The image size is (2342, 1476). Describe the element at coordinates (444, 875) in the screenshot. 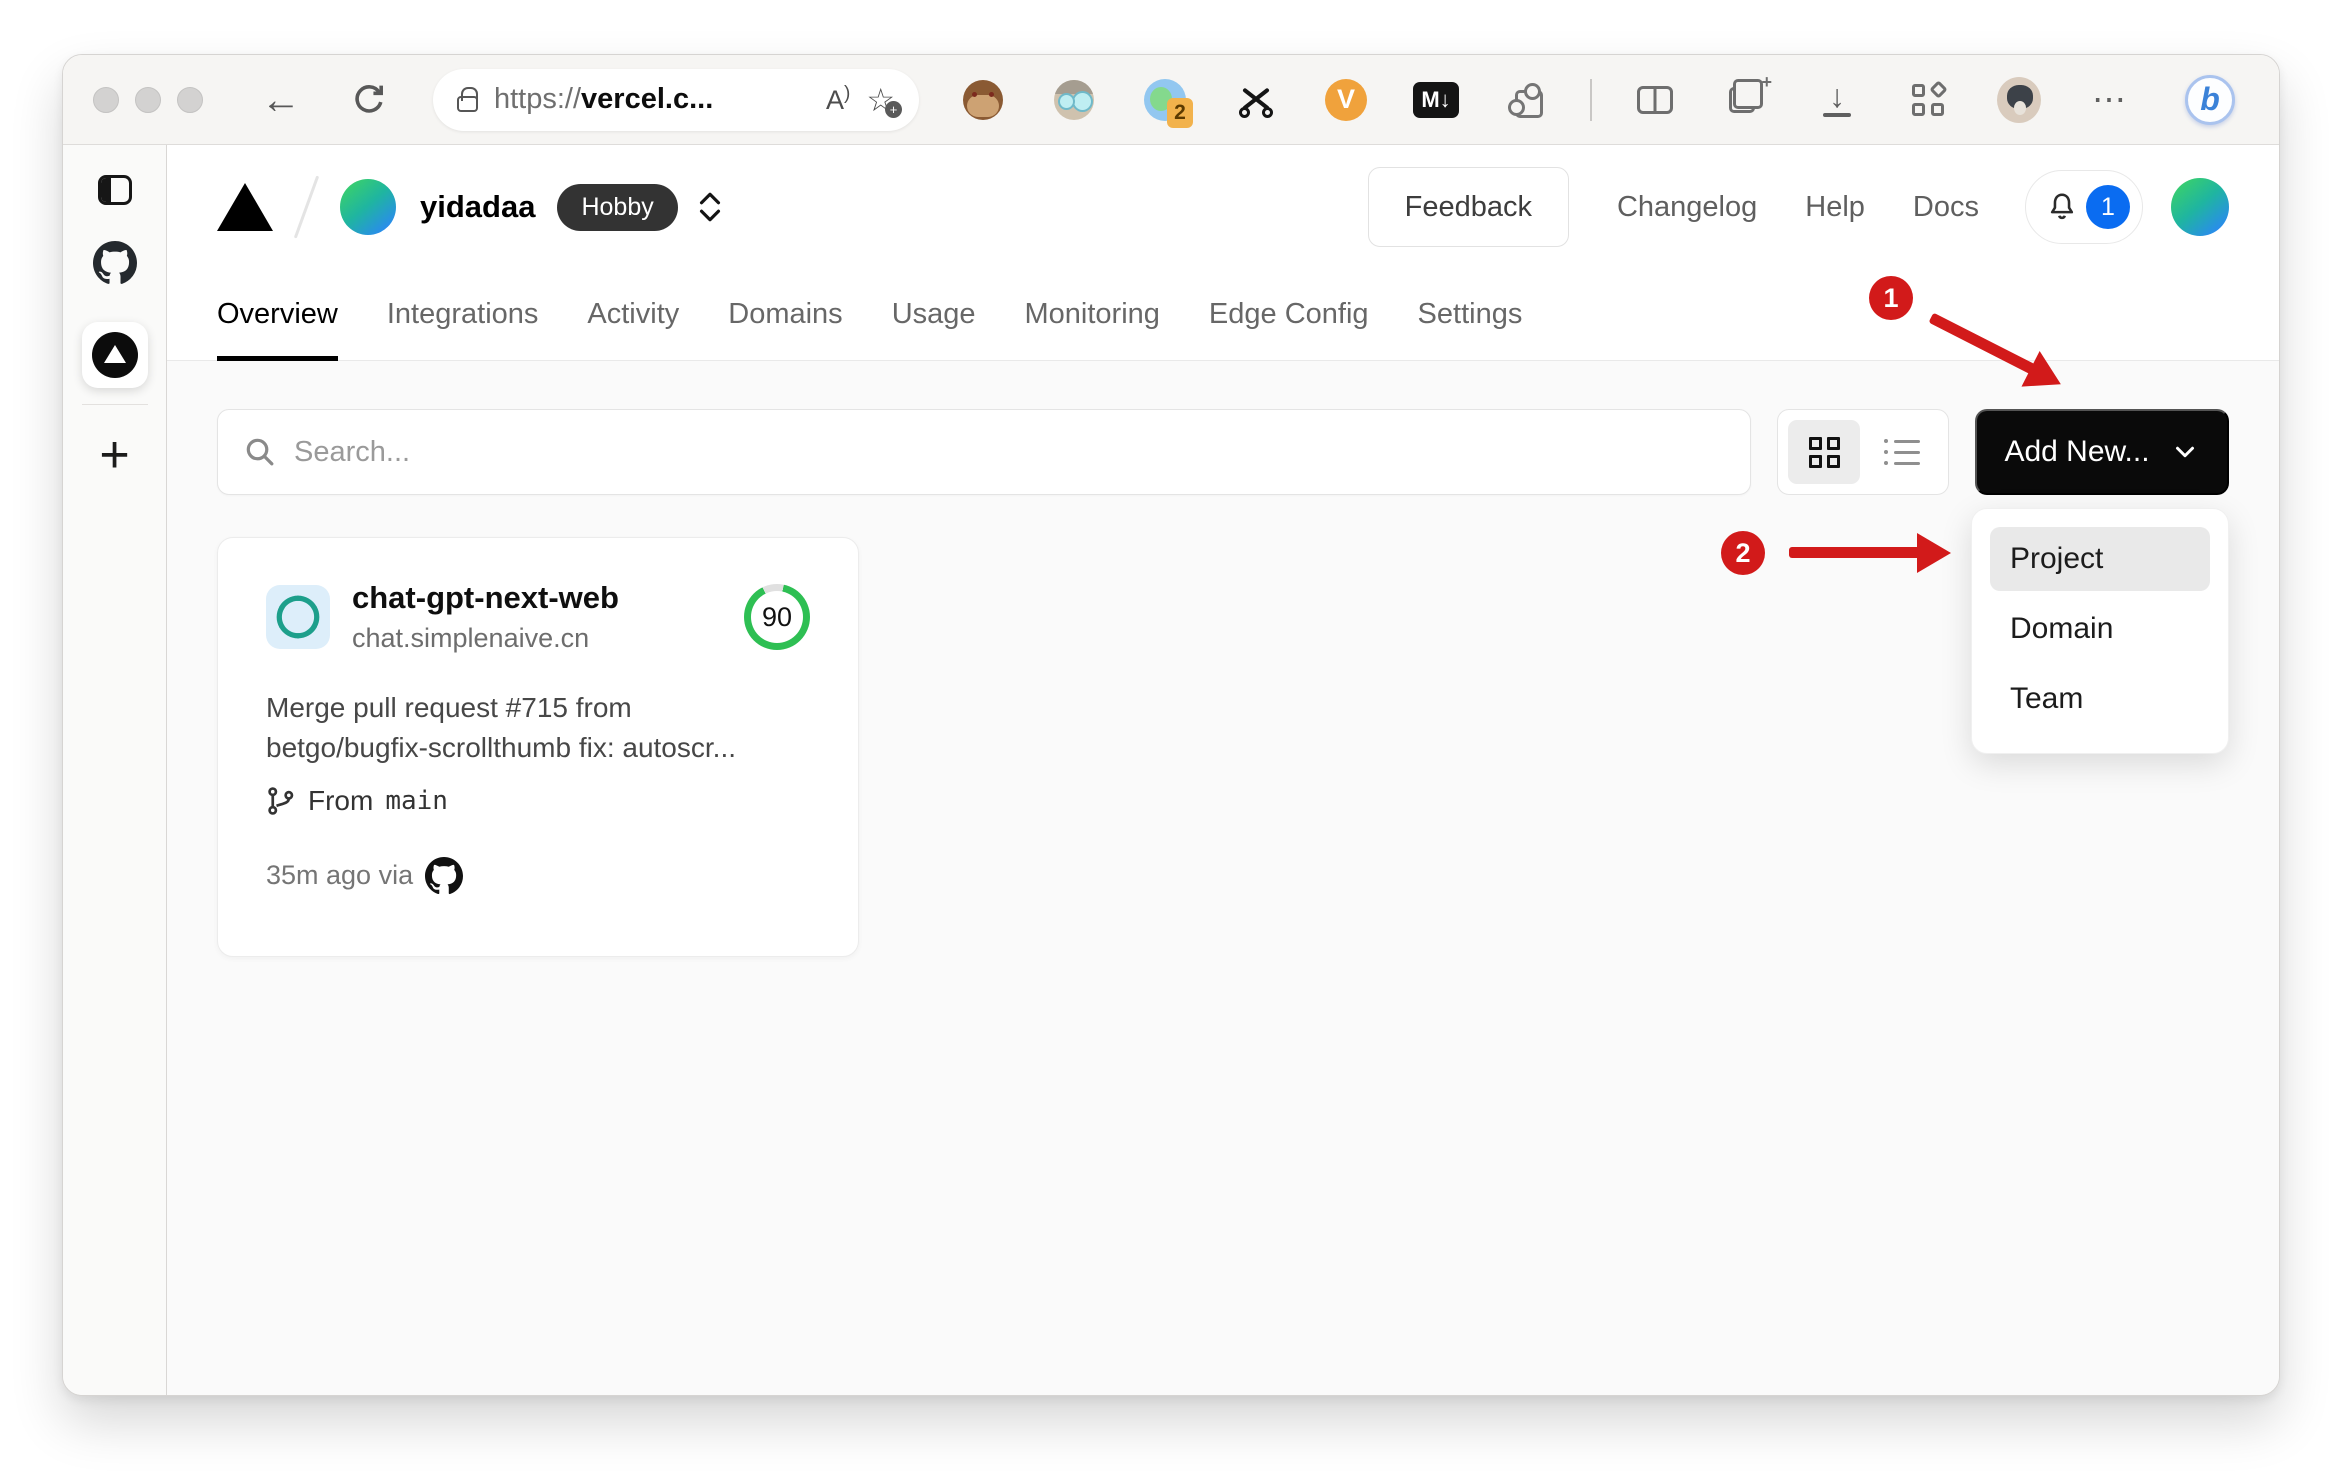

I see `github-icon` at that location.